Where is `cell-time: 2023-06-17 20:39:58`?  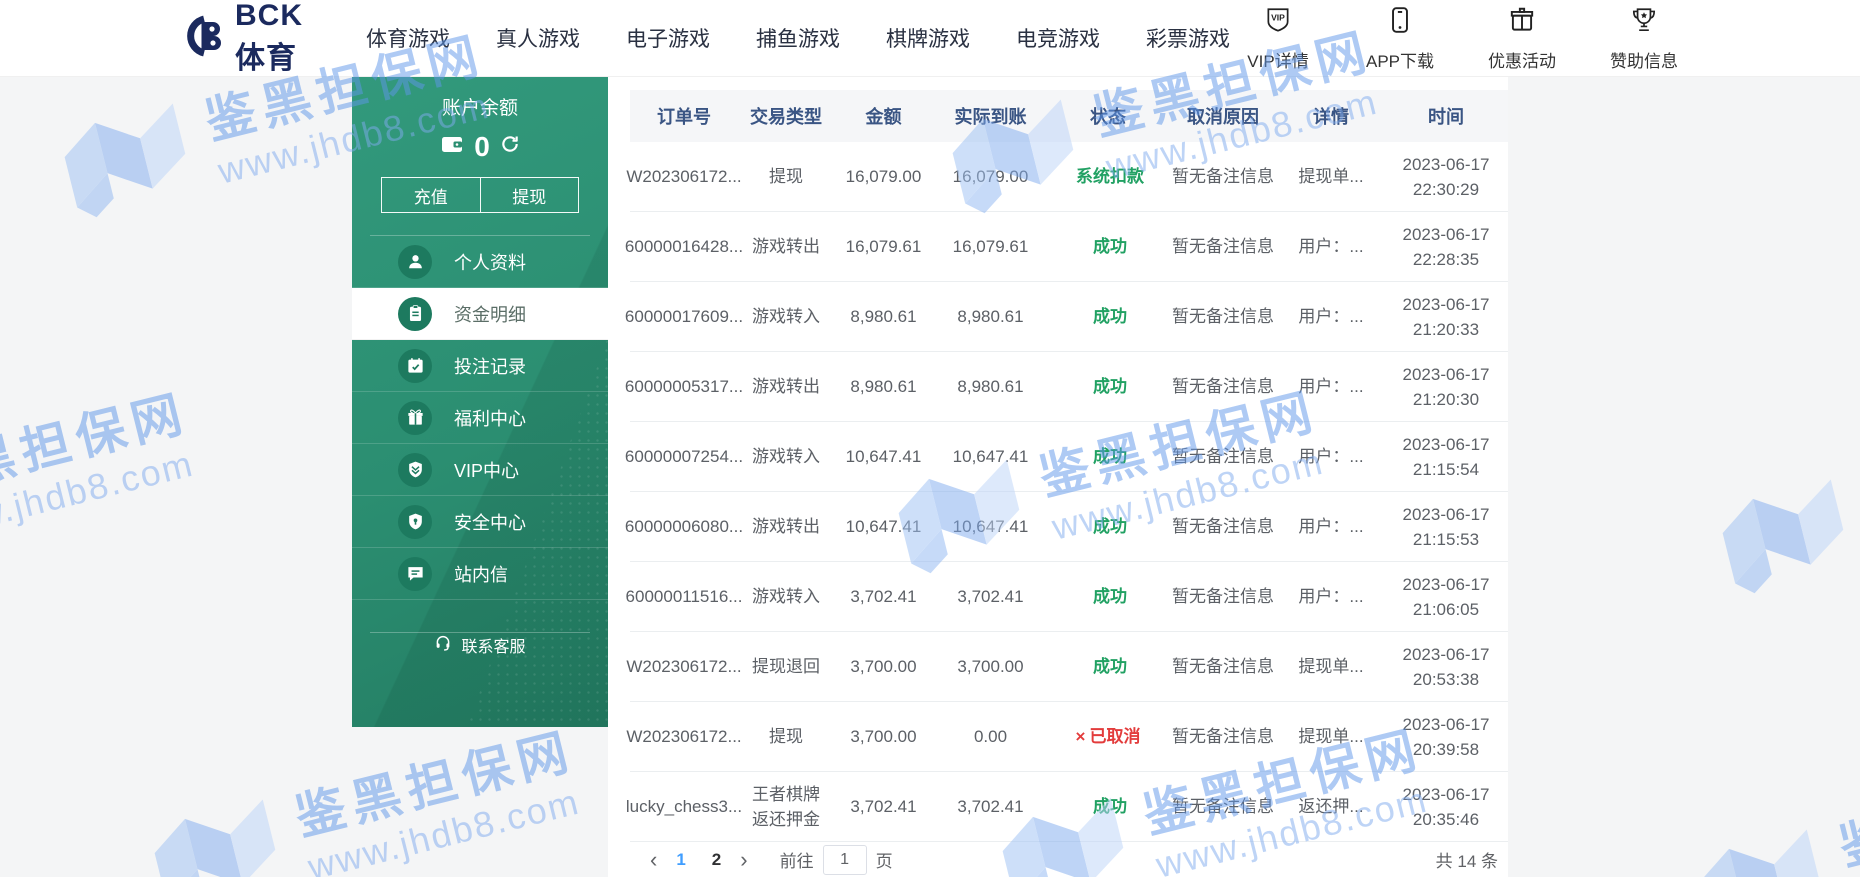 cell-time: 2023-06-17 20:39:58 is located at coordinates (1446, 736).